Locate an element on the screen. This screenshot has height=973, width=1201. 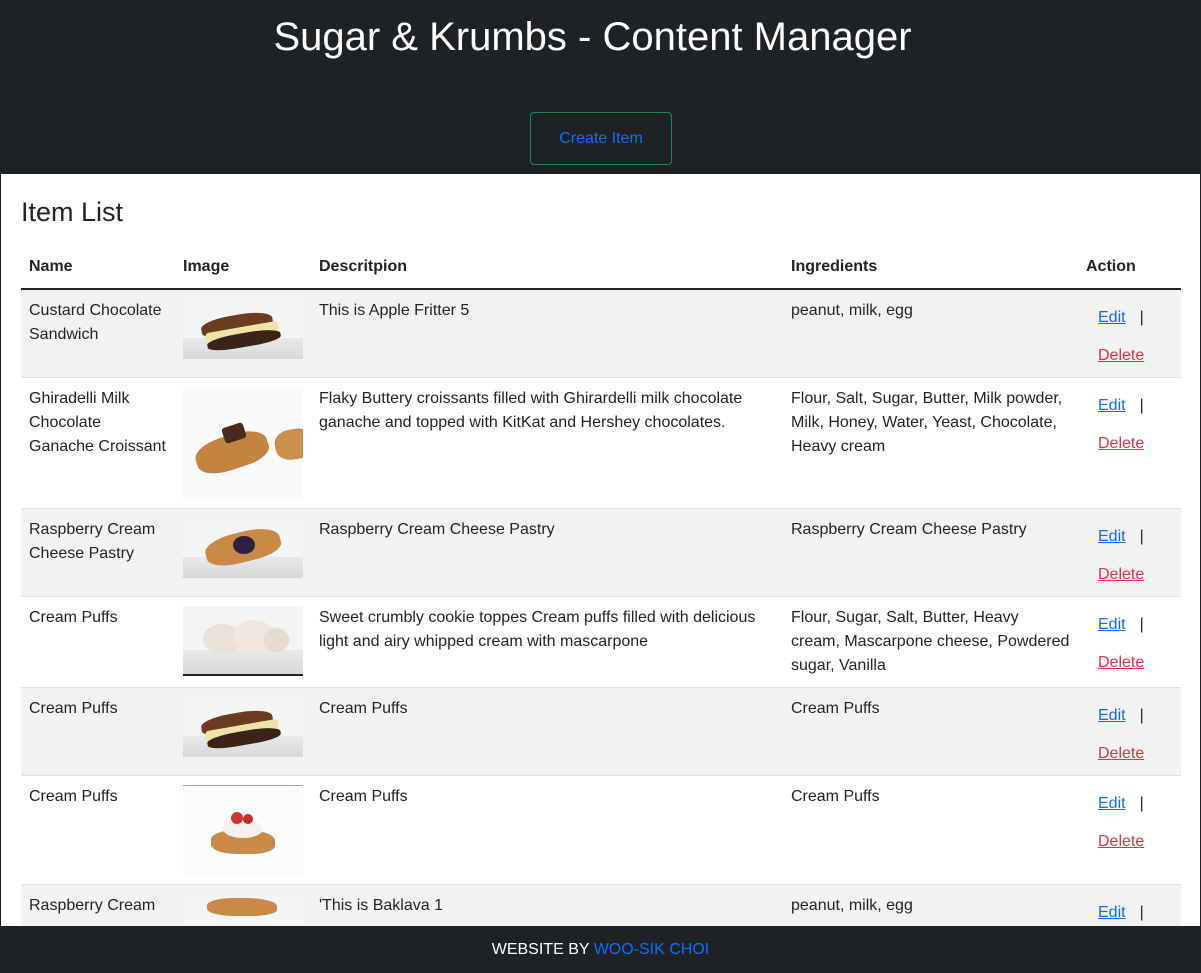
site-footer: WEBSITE BY WOO-SIK CHOI is located at coordinates (600, 949).